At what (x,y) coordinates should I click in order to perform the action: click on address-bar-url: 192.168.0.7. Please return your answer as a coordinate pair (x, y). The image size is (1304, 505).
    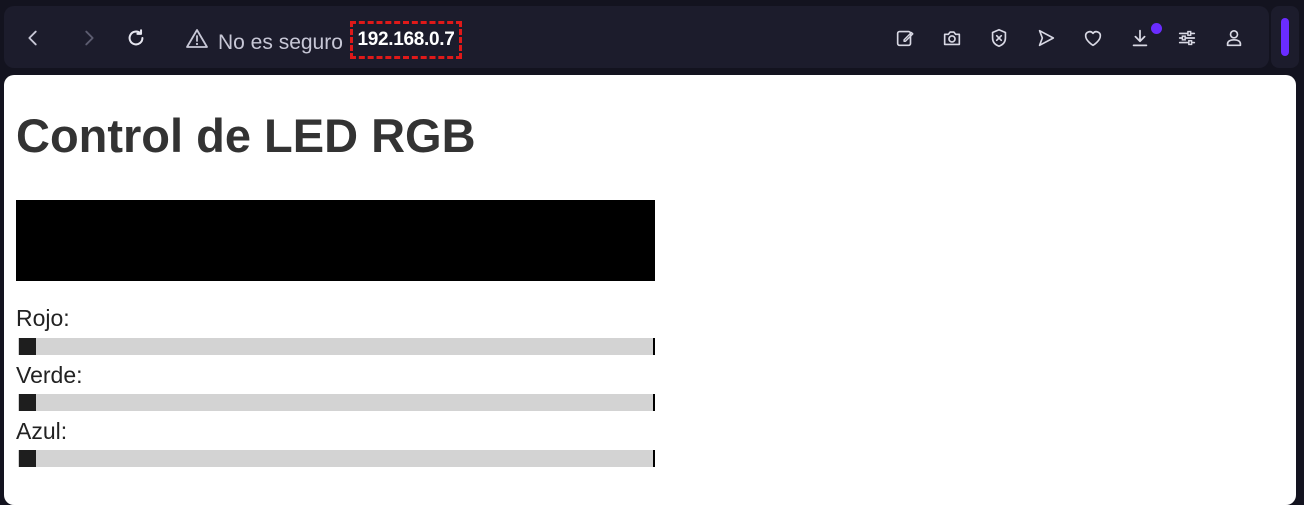
    Looking at the image, I should click on (406, 40).